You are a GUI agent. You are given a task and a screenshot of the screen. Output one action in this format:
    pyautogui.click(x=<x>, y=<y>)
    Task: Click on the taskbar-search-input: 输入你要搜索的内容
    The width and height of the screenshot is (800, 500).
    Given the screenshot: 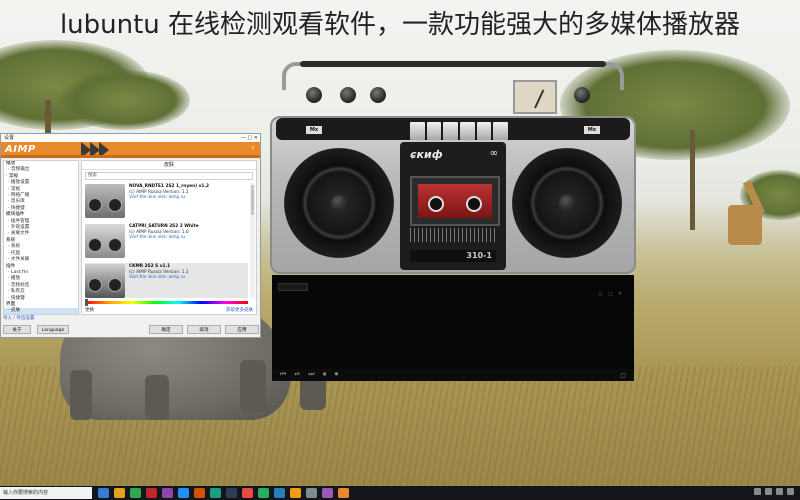 What is the action you would take?
    pyautogui.click(x=46, y=493)
    